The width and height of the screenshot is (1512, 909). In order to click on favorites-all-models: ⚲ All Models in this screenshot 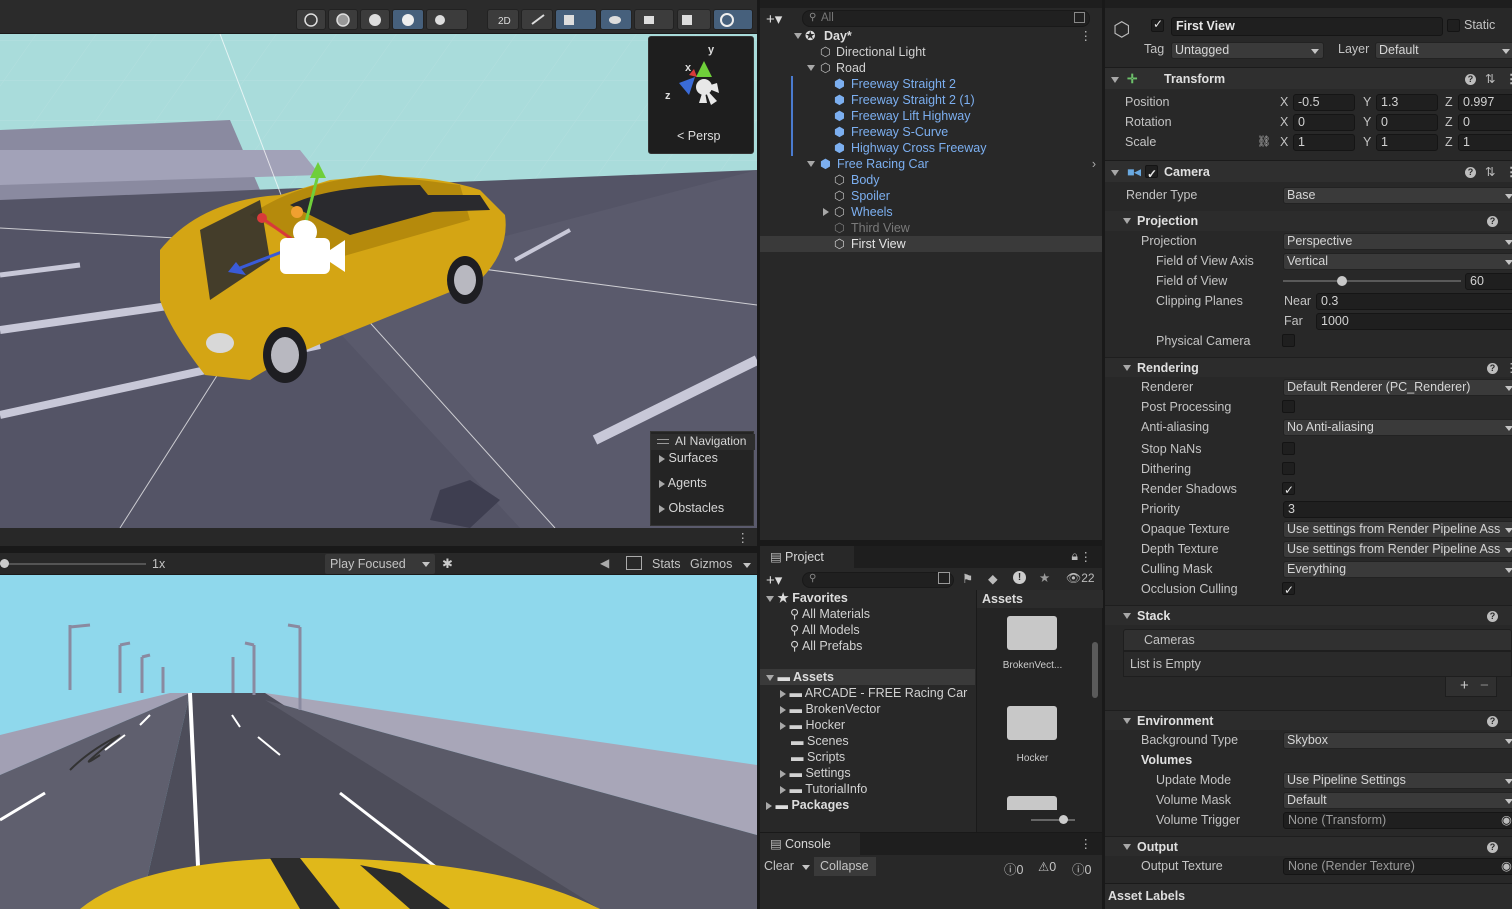, I will do `click(825, 630)`.